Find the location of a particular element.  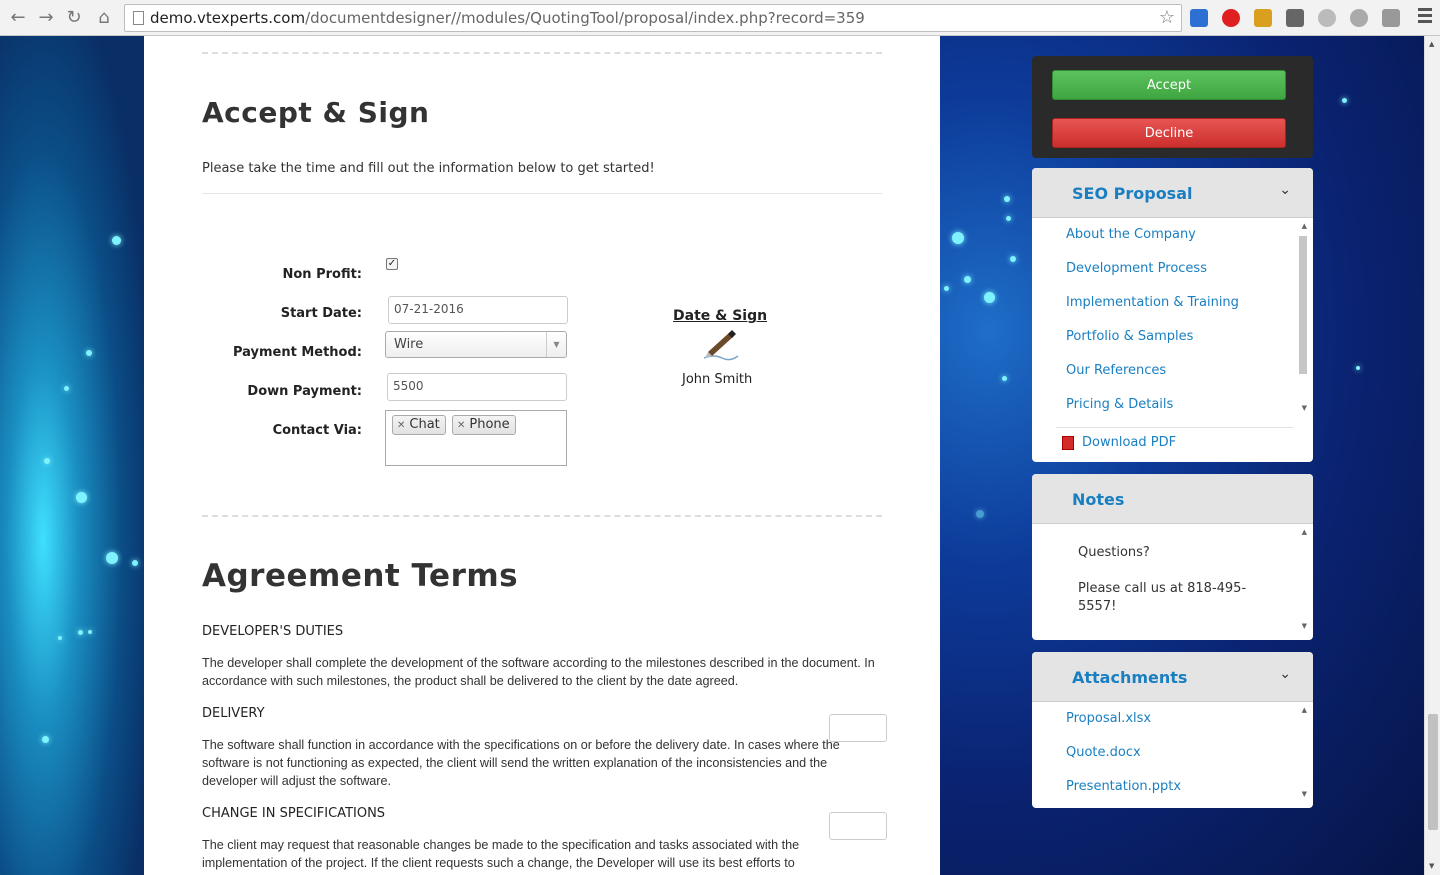

accept-button: Accept is located at coordinates (1169, 85).